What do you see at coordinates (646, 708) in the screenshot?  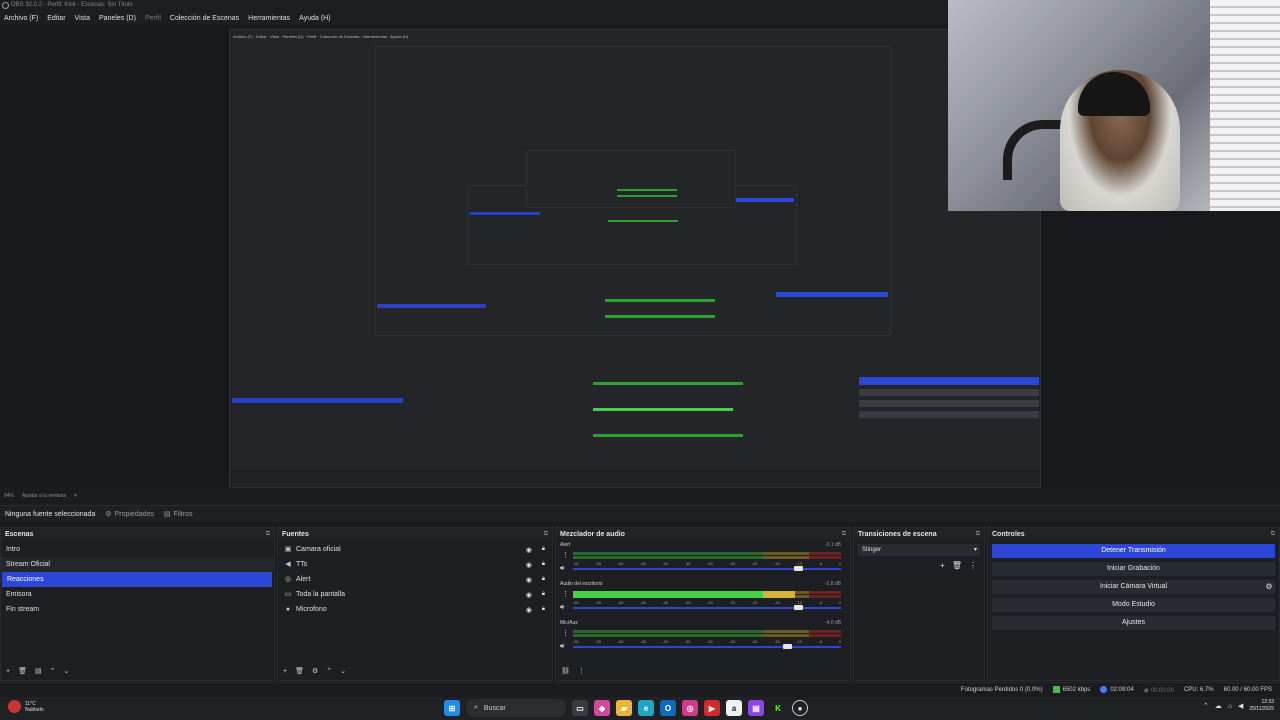 I see `edge-icon: e` at bounding box center [646, 708].